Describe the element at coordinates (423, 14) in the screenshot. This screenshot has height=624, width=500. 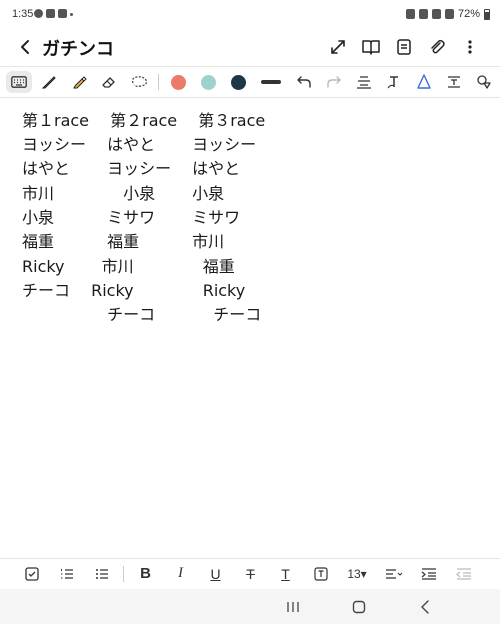
I see `alarm-icon` at that location.